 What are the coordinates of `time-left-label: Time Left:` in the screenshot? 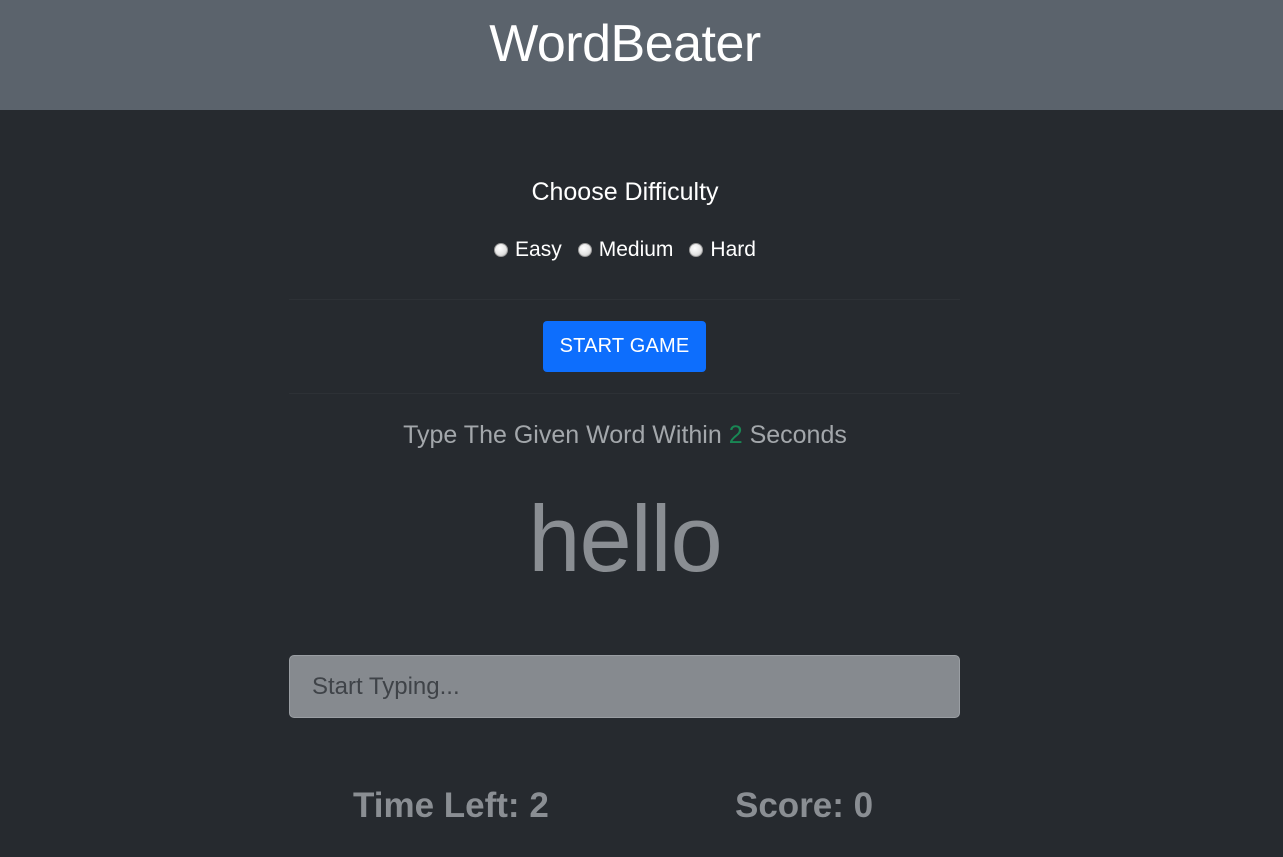 It's located at (441, 805).